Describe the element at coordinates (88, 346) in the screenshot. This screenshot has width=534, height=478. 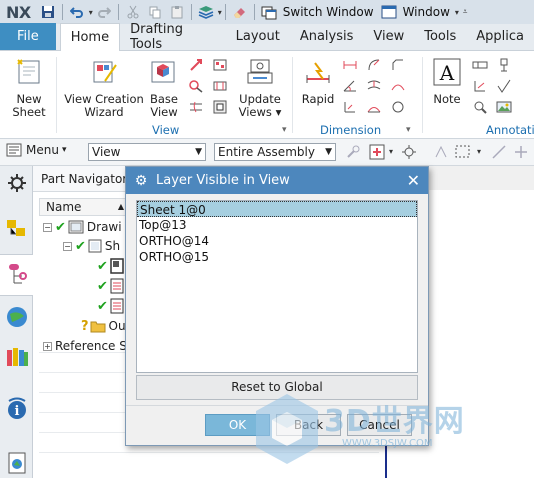
I see `tree-row-reference-sets: + Reference Se` at that location.